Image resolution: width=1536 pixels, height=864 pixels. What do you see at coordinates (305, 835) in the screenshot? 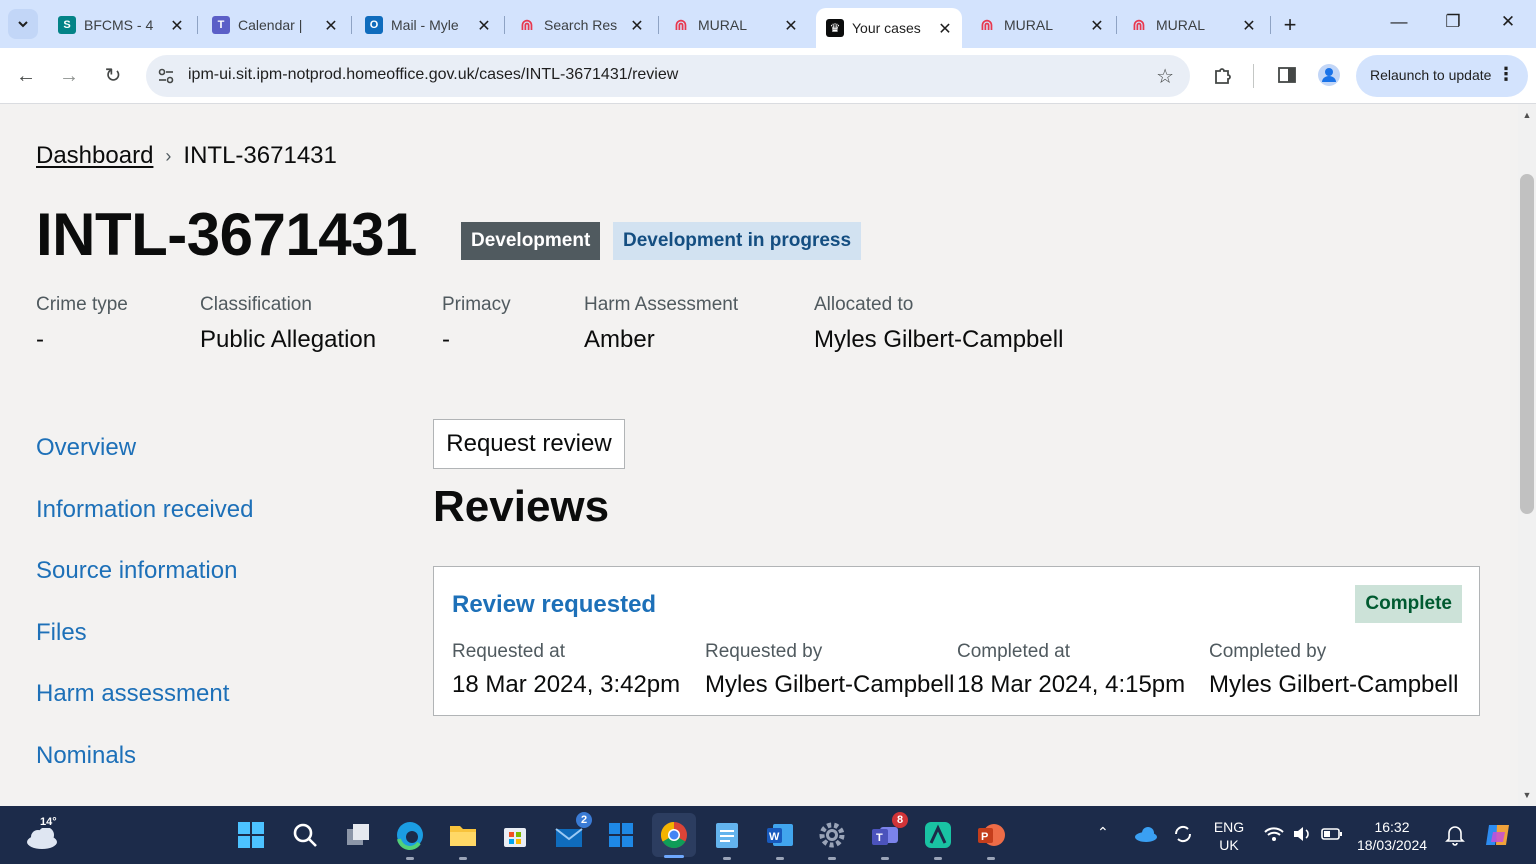
I see `taskbar-search-button` at bounding box center [305, 835].